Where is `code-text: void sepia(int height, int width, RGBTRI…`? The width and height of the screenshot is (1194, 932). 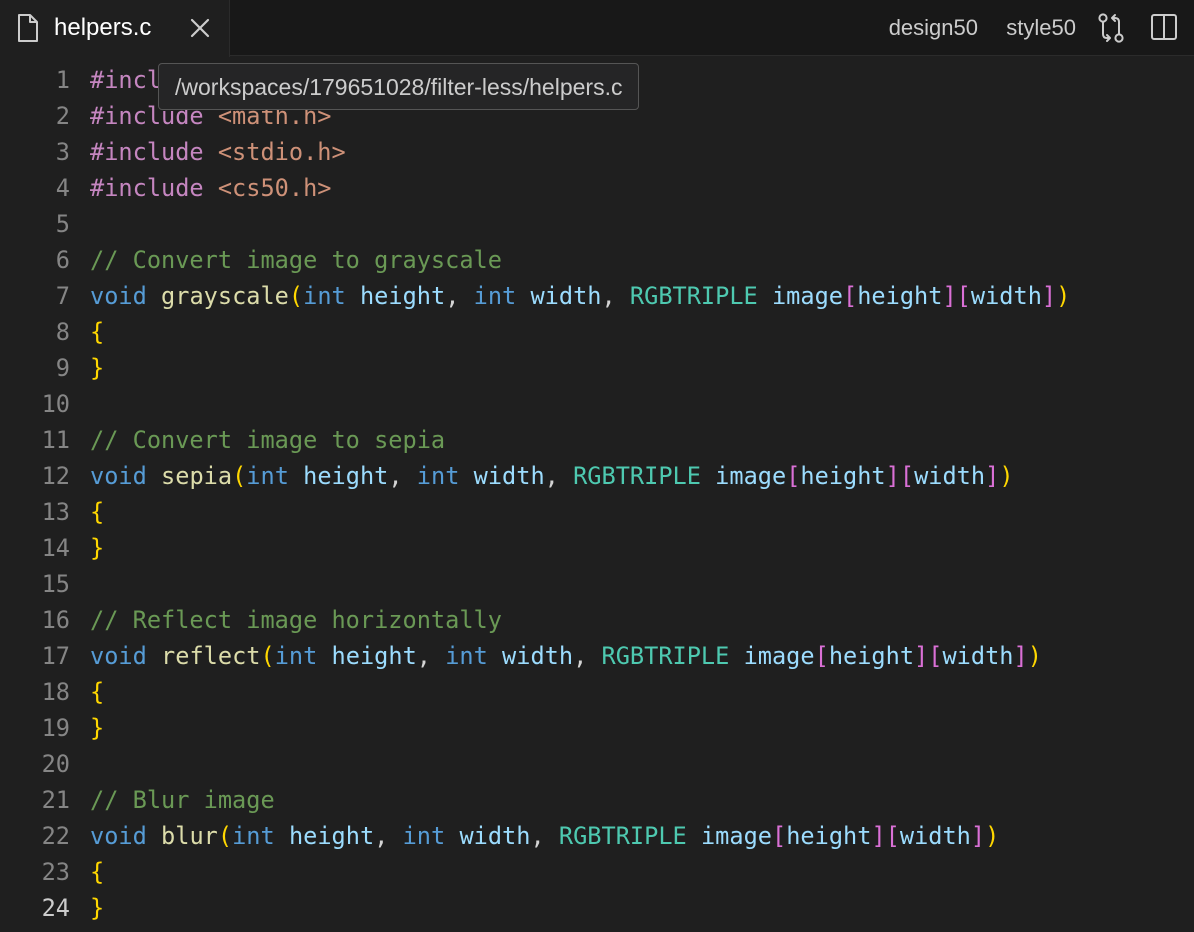 code-text: void sepia(int height, int width, RGBTRI… is located at coordinates (552, 476).